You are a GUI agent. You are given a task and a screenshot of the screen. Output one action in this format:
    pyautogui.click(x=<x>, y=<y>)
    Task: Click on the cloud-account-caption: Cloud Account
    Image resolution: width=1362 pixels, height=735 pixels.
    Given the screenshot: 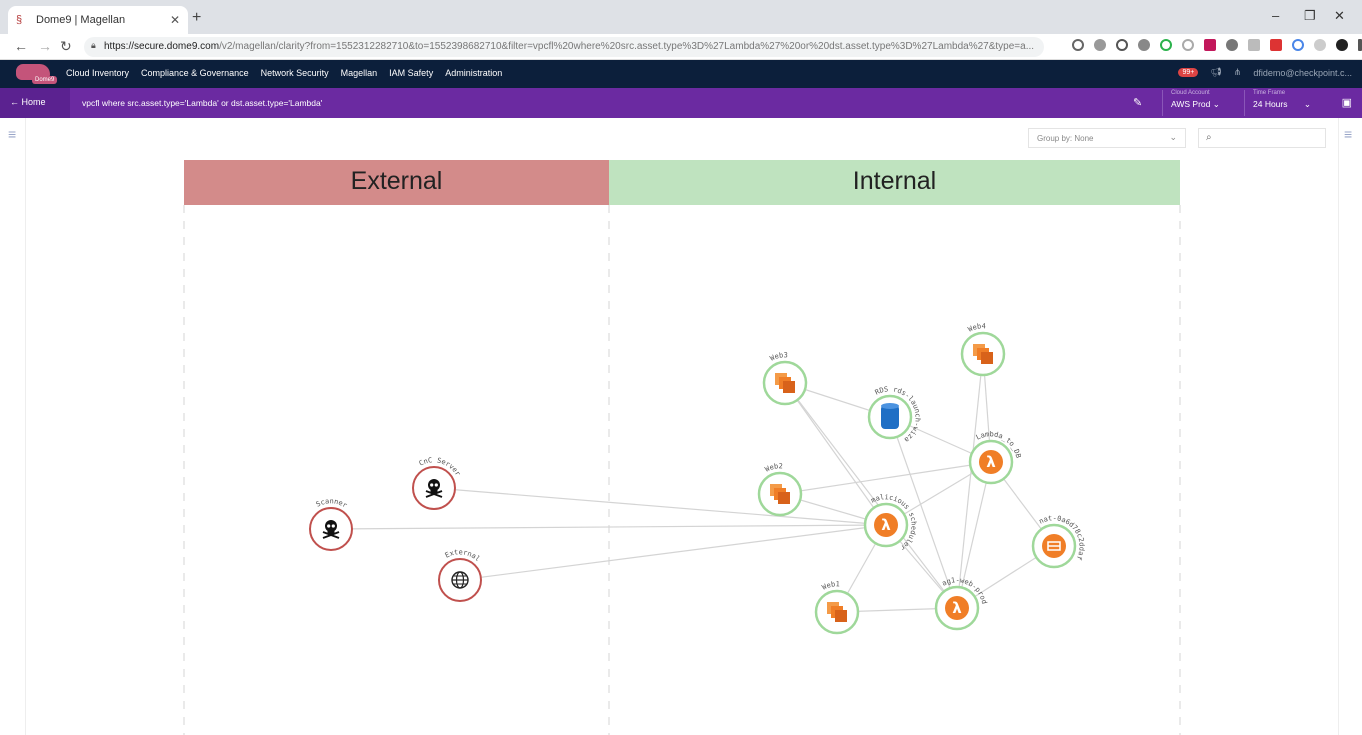 What is the action you would take?
    pyautogui.click(x=1190, y=93)
    